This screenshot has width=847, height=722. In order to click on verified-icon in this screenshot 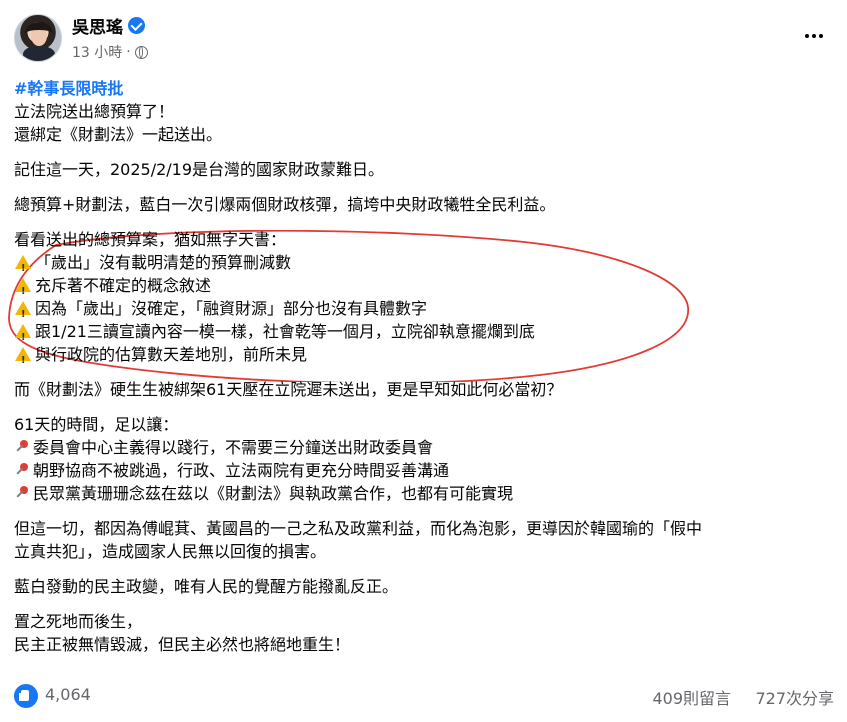, I will do `click(136, 25)`.